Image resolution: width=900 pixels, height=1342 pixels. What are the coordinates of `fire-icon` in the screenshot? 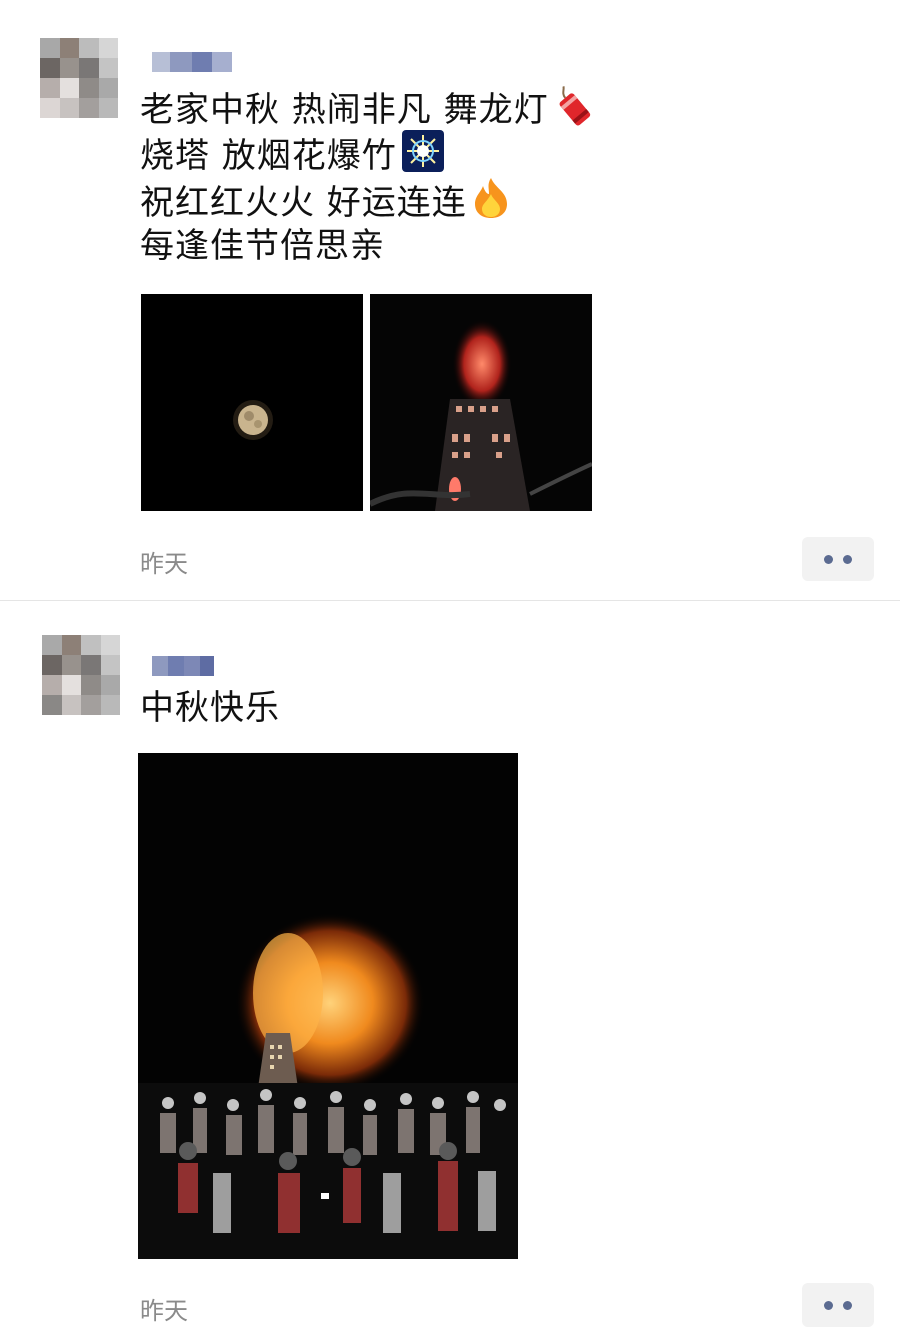 It's located at (491, 204).